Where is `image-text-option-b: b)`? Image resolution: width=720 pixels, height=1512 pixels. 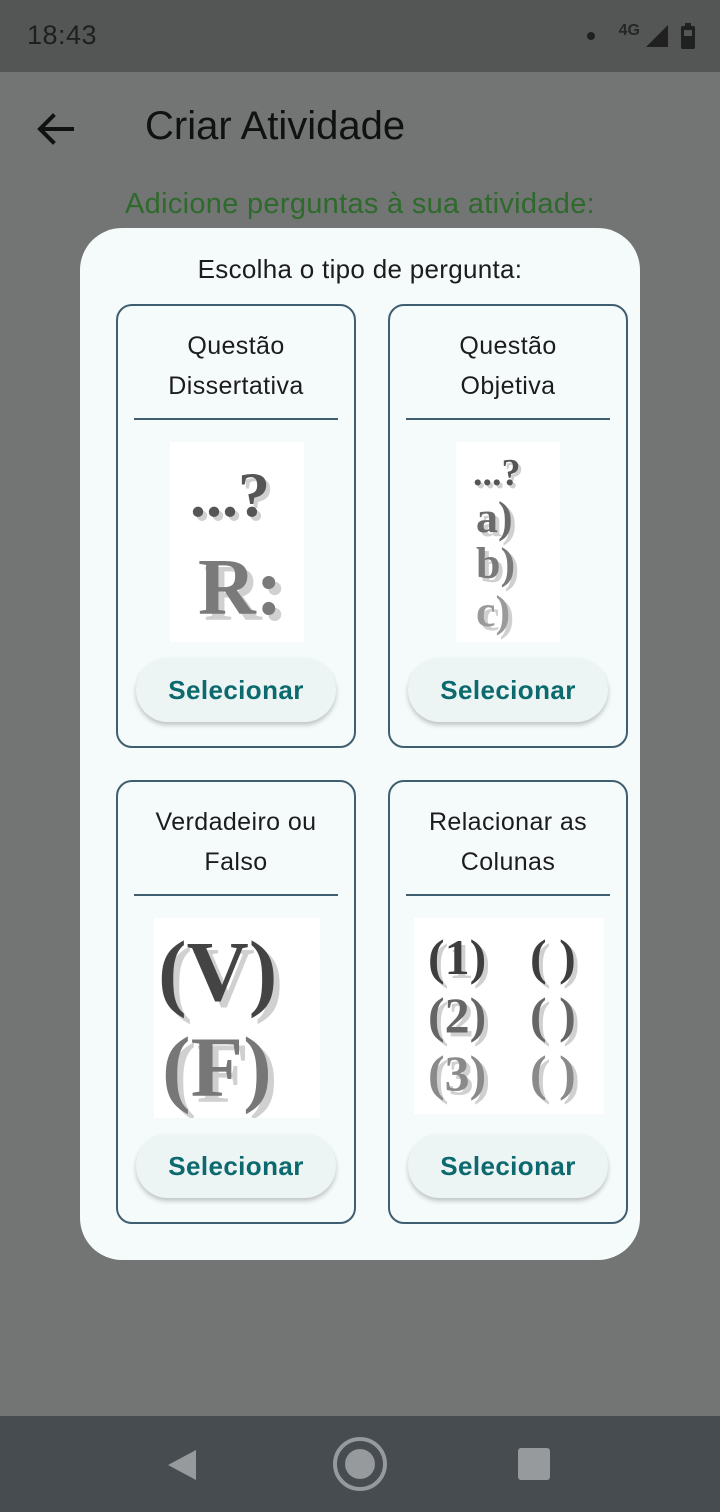 image-text-option-b: b) is located at coordinates (495, 563).